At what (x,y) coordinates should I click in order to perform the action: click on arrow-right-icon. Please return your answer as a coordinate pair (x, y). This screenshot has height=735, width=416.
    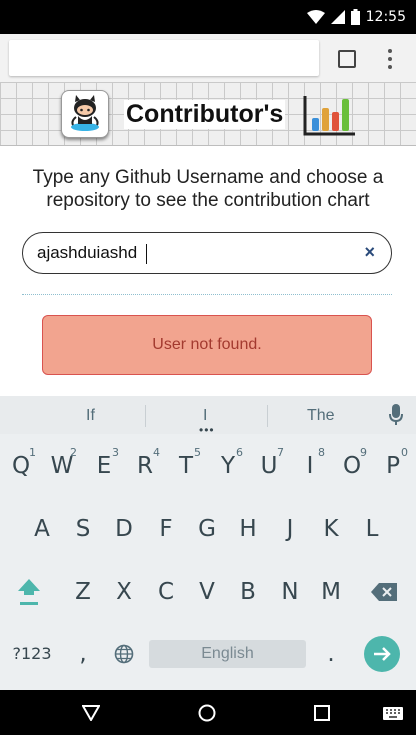
    Looking at the image, I should click on (382, 654).